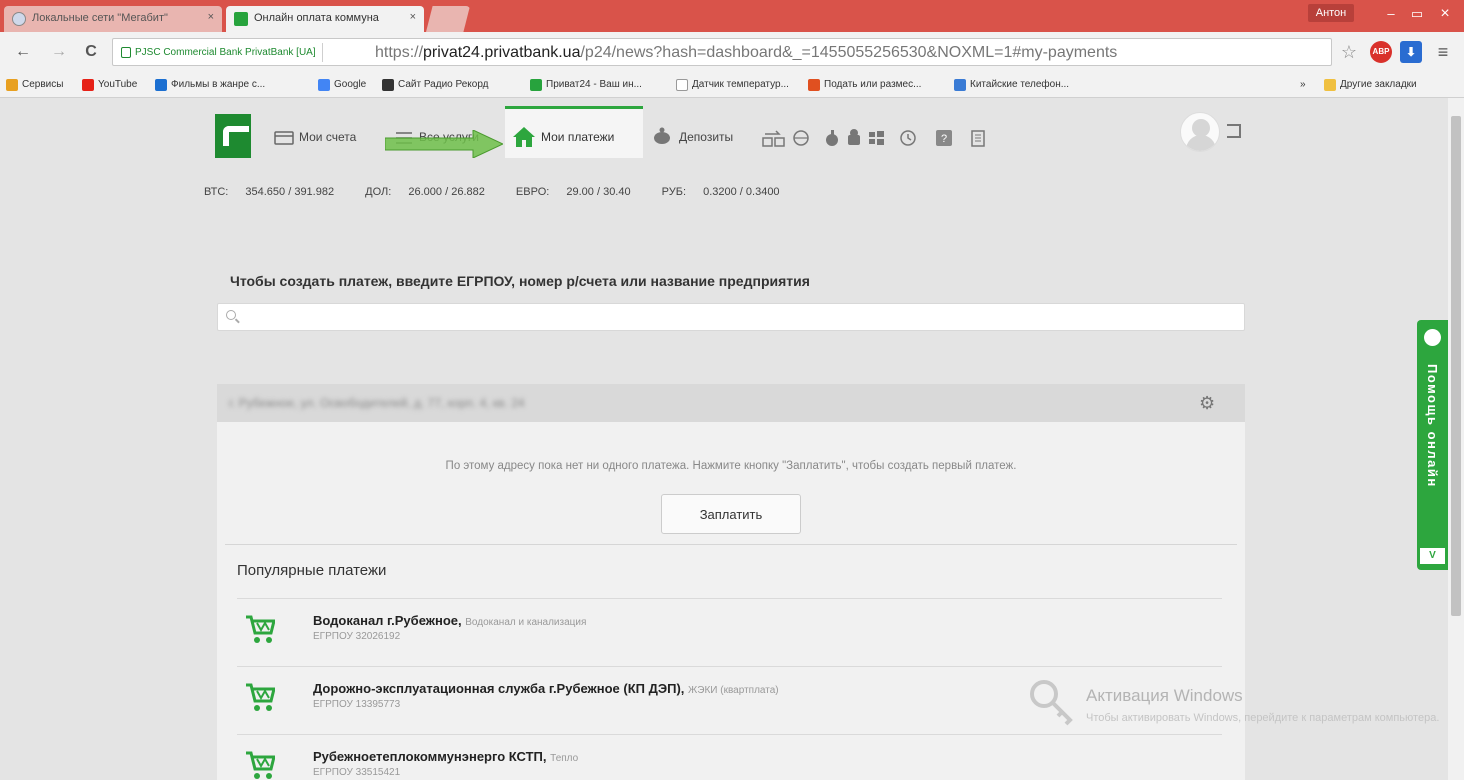  I want to click on key-icon, so click(1051, 703).